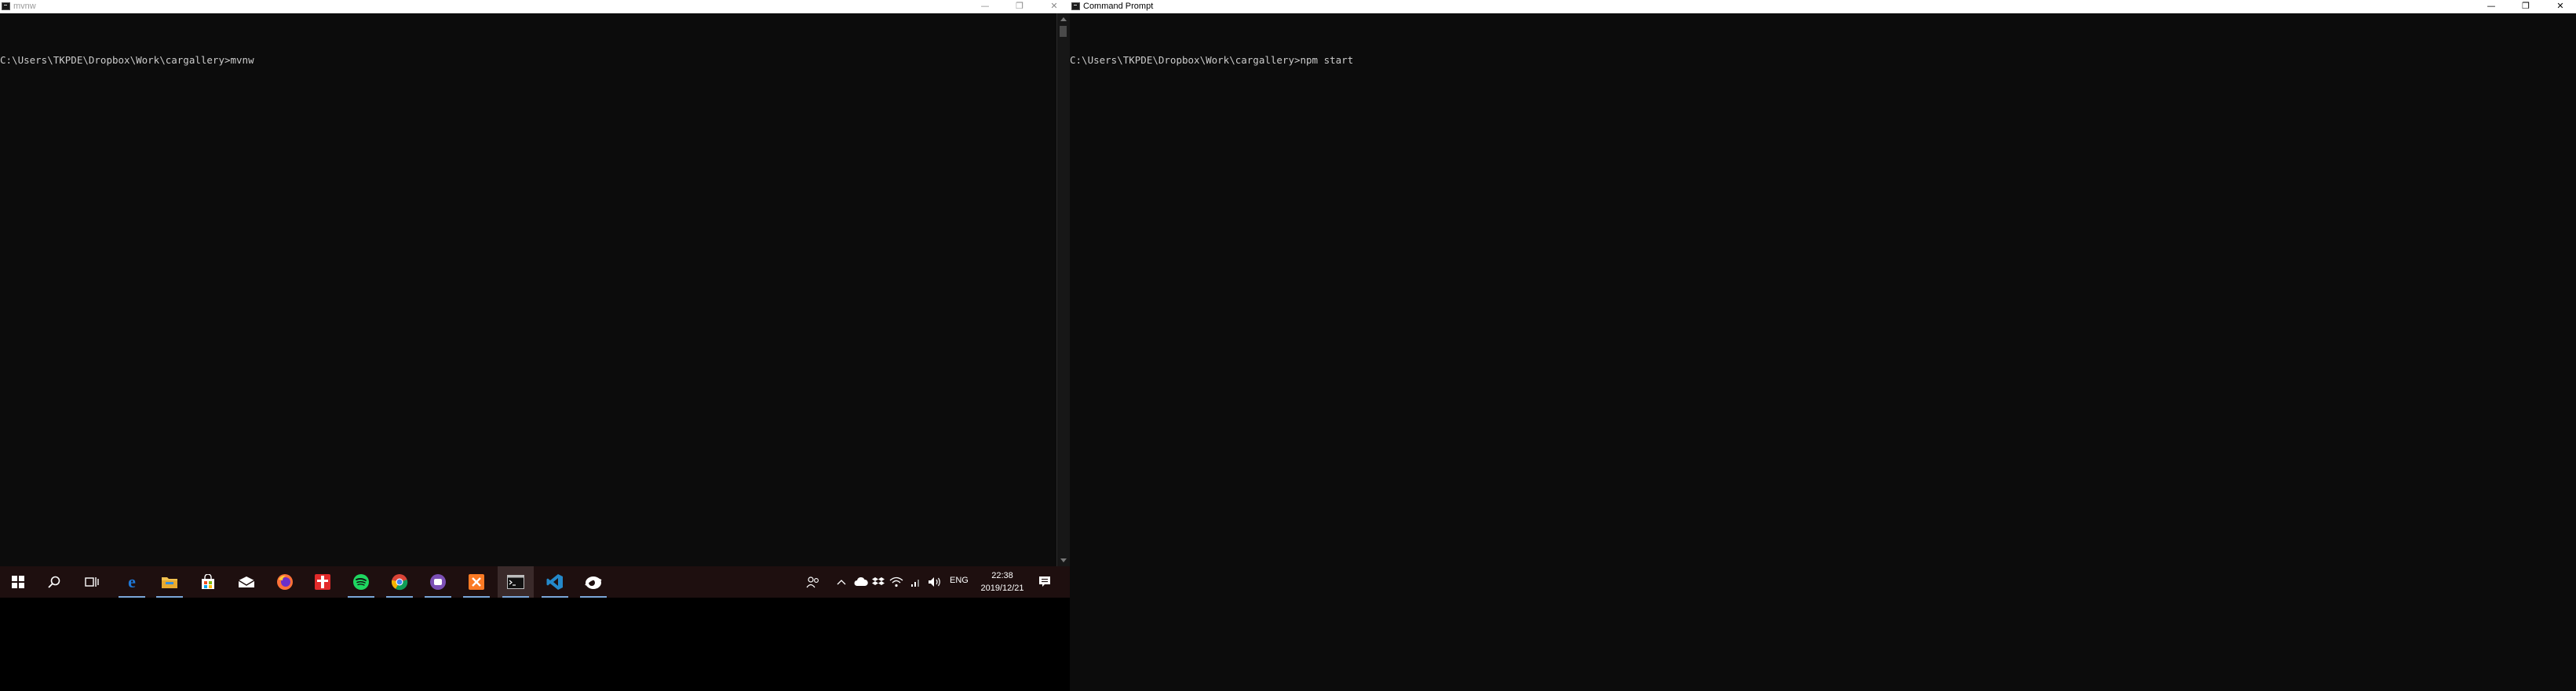 This screenshot has width=2576, height=691. Describe the element at coordinates (1118, 6) in the screenshot. I see `window-title: Command Prompt` at that location.